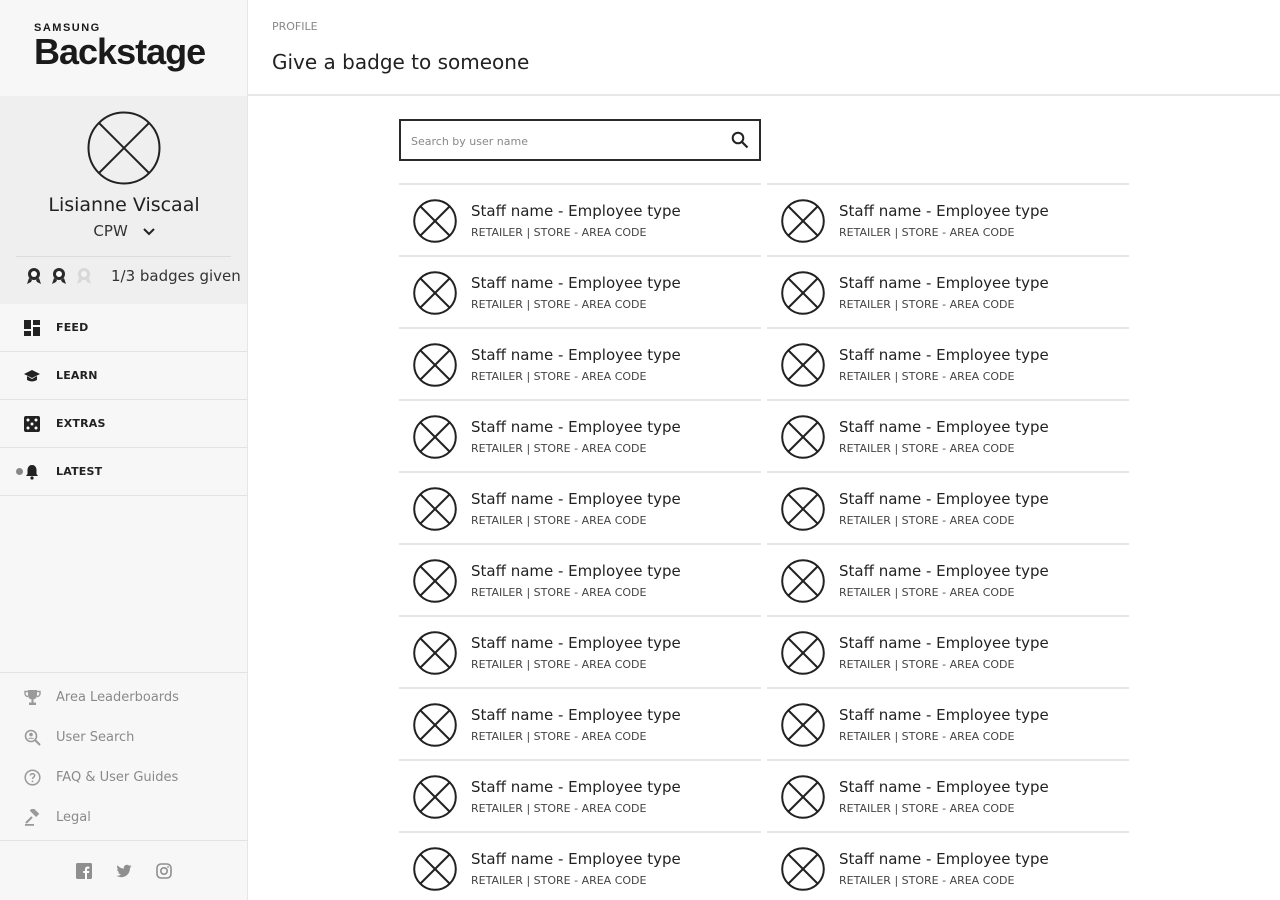  What do you see at coordinates (32, 697) in the screenshot?
I see `trophy-icon` at bounding box center [32, 697].